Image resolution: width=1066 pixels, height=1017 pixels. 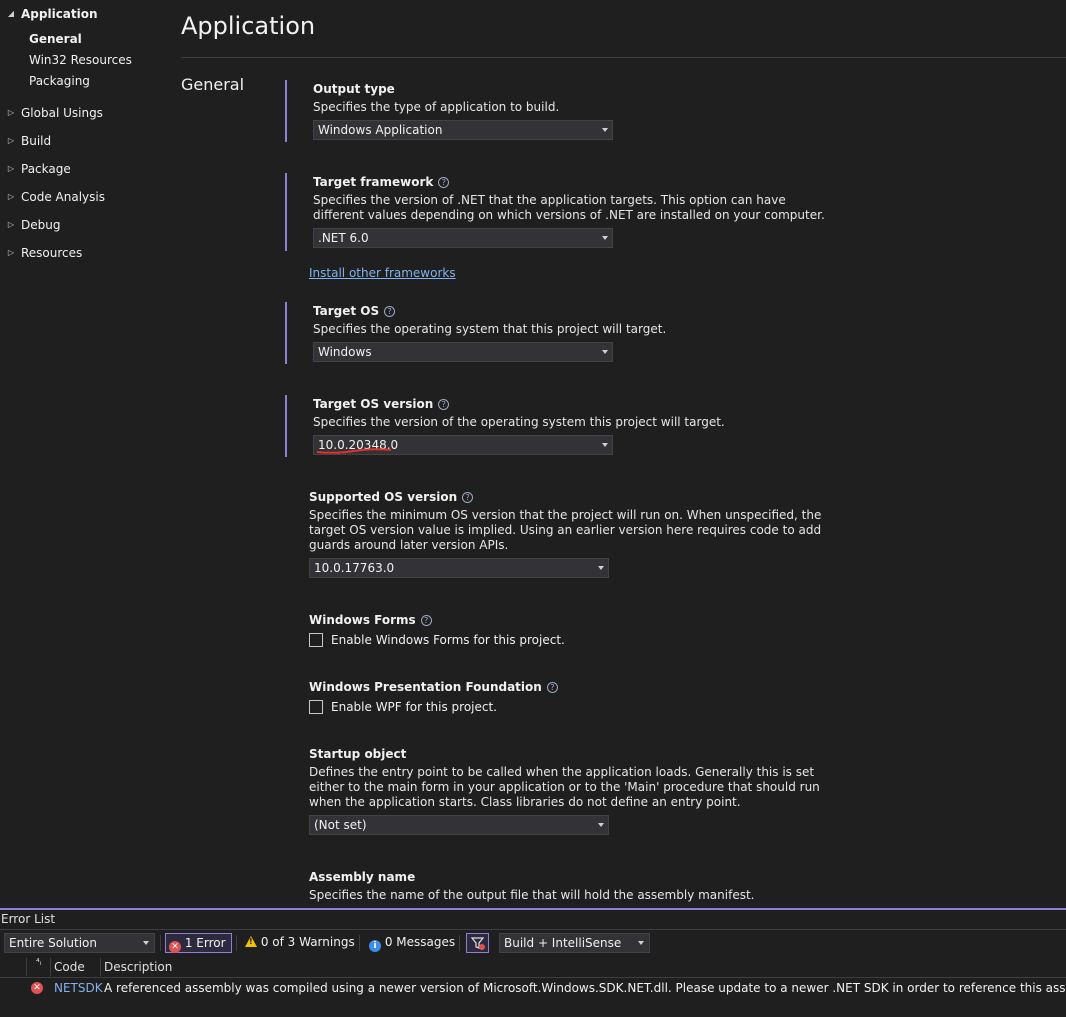 What do you see at coordinates (463, 130) in the screenshot?
I see `output-type-dropdown: Windows Application` at bounding box center [463, 130].